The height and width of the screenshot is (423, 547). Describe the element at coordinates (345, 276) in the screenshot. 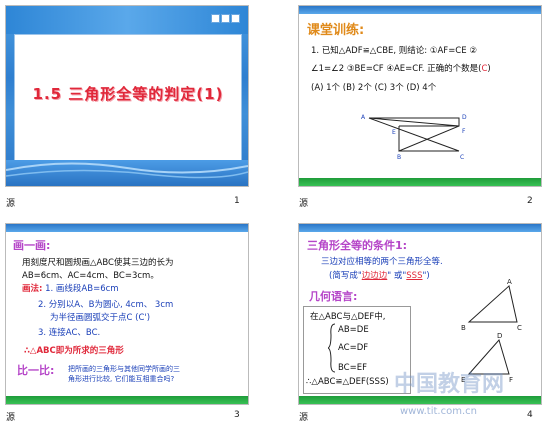

I see `abbr-prefix: (简写成"` at that location.